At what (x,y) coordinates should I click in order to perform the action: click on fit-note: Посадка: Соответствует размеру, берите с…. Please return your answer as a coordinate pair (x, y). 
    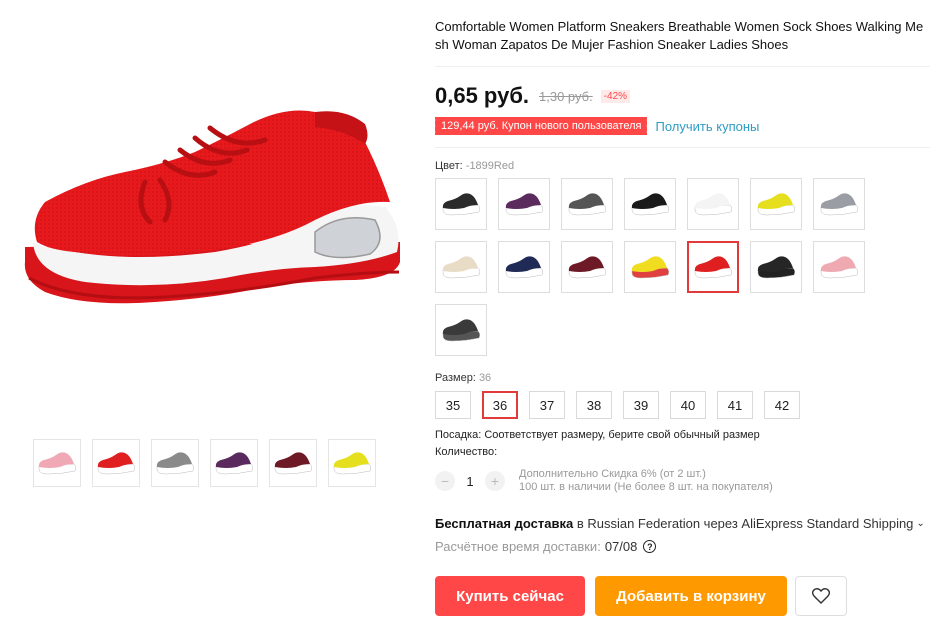
    Looking at the image, I should click on (597, 435).